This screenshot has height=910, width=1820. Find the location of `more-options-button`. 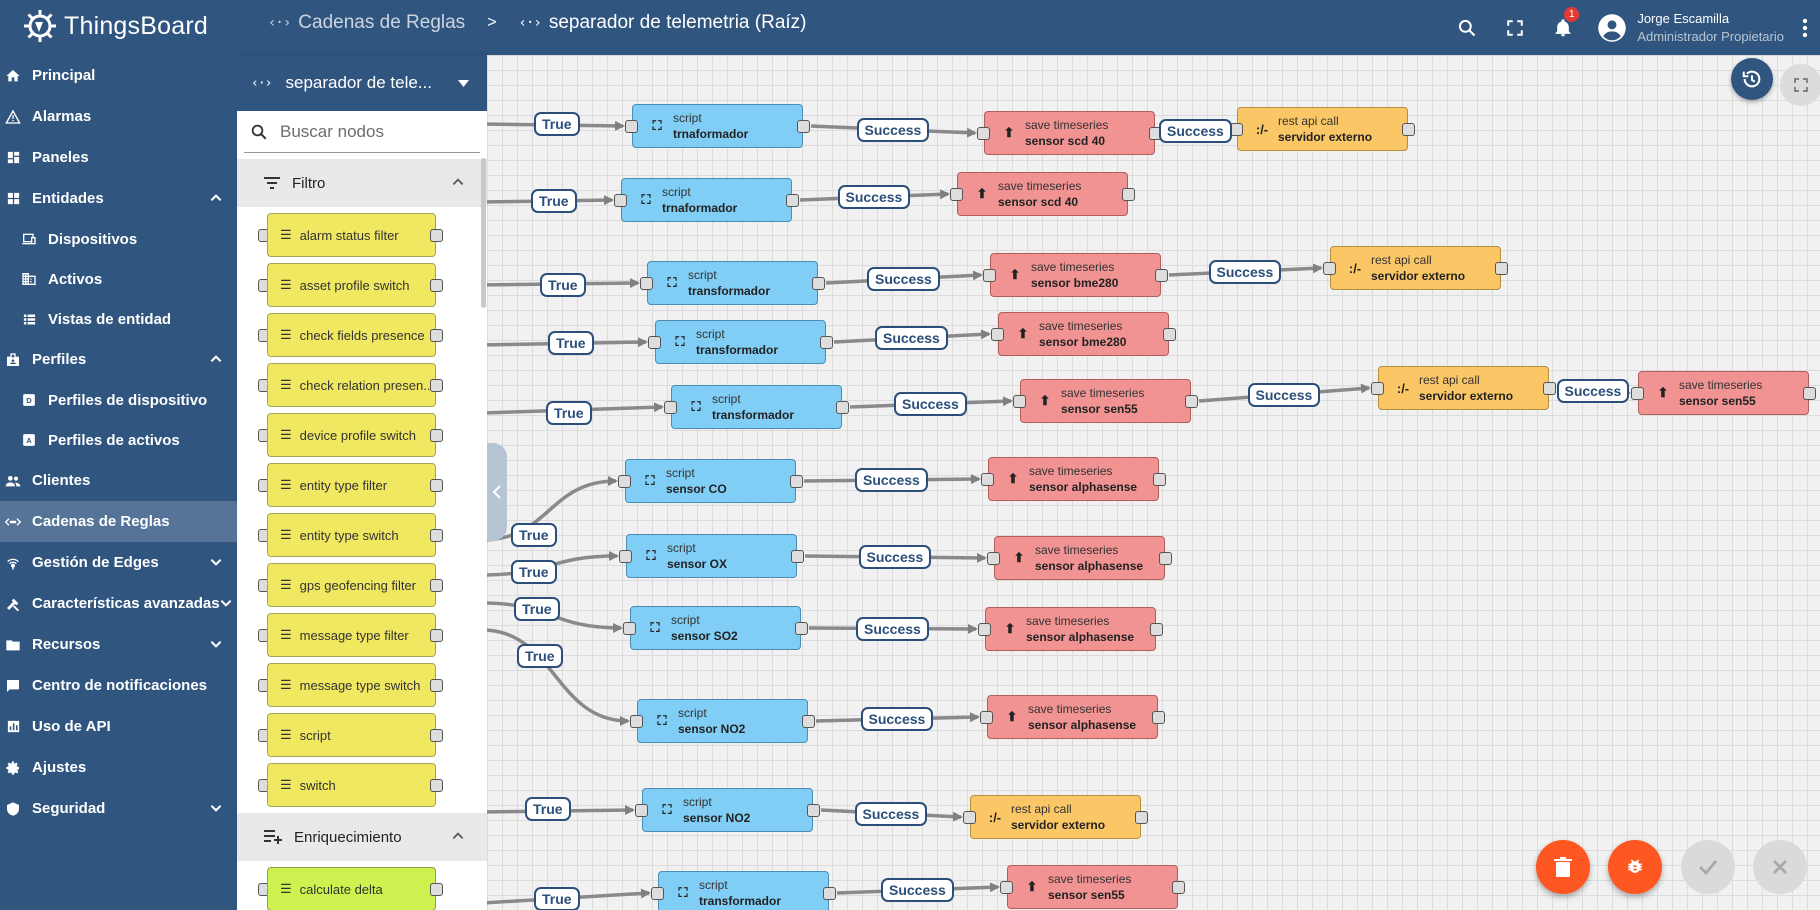

more-options-button is located at coordinates (1805, 28).